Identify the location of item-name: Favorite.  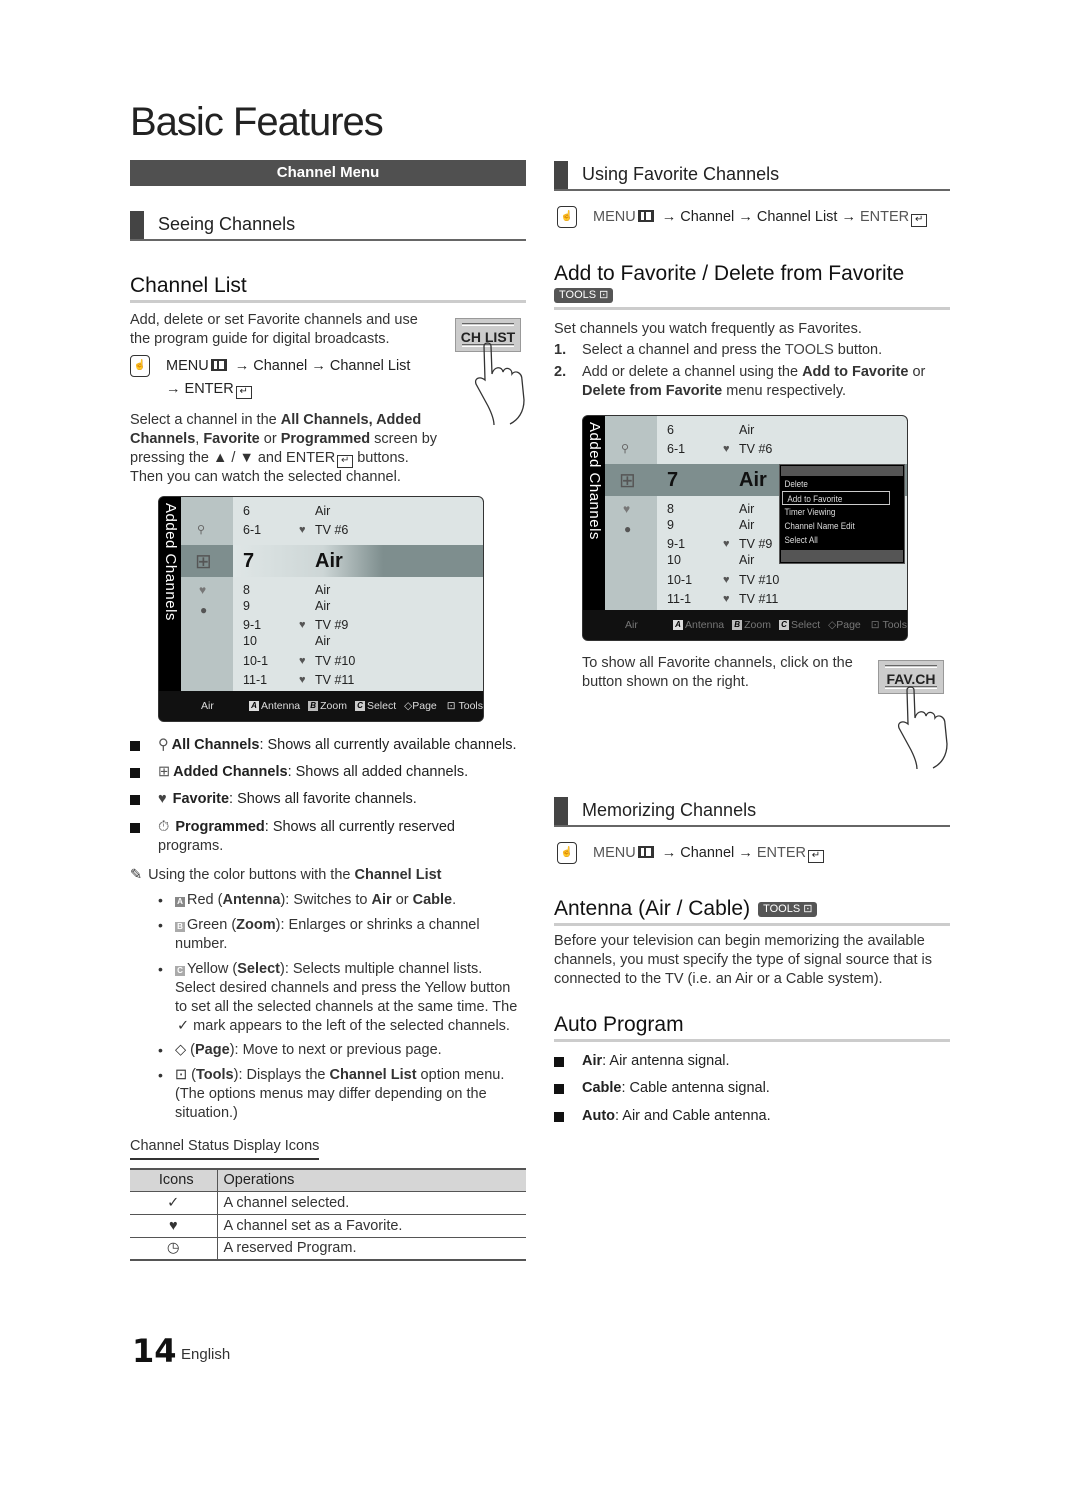
(201, 799).